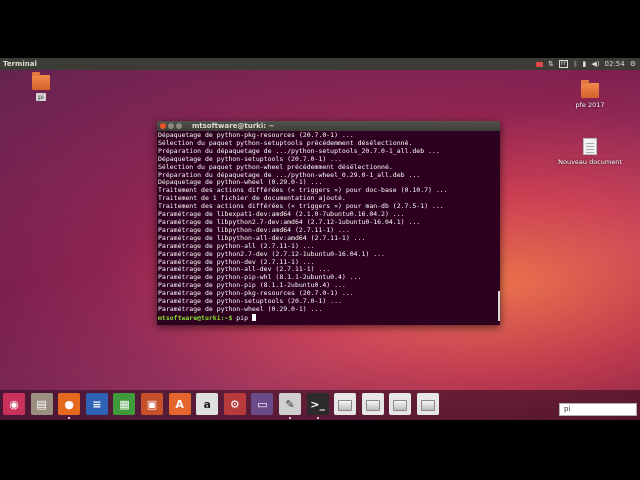 The width and height of the screenshot is (640, 480). Describe the element at coordinates (590, 162) in the screenshot. I see `desktop-icon-label: Nouveau document` at that location.